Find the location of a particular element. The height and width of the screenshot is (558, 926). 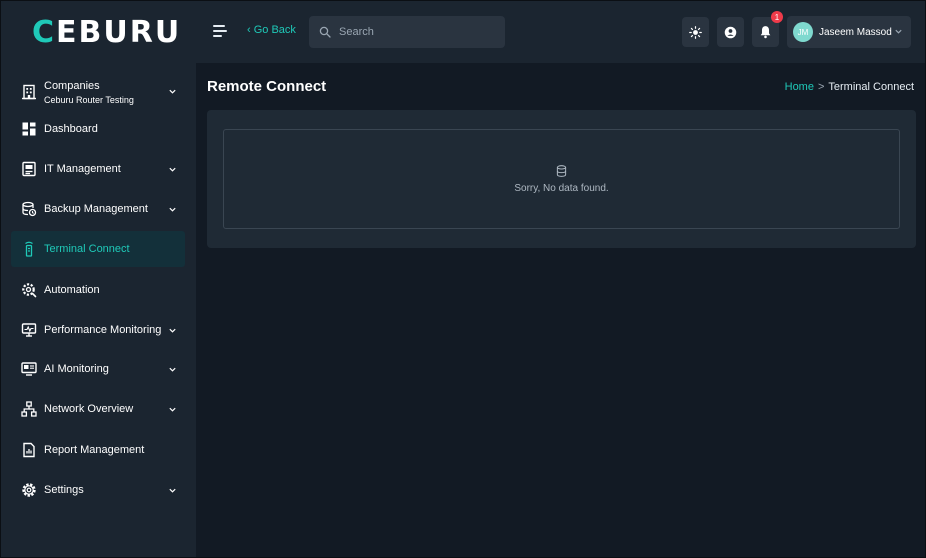

sidebar-item-terminal-connect: Terminal Connect is located at coordinates (98, 249).